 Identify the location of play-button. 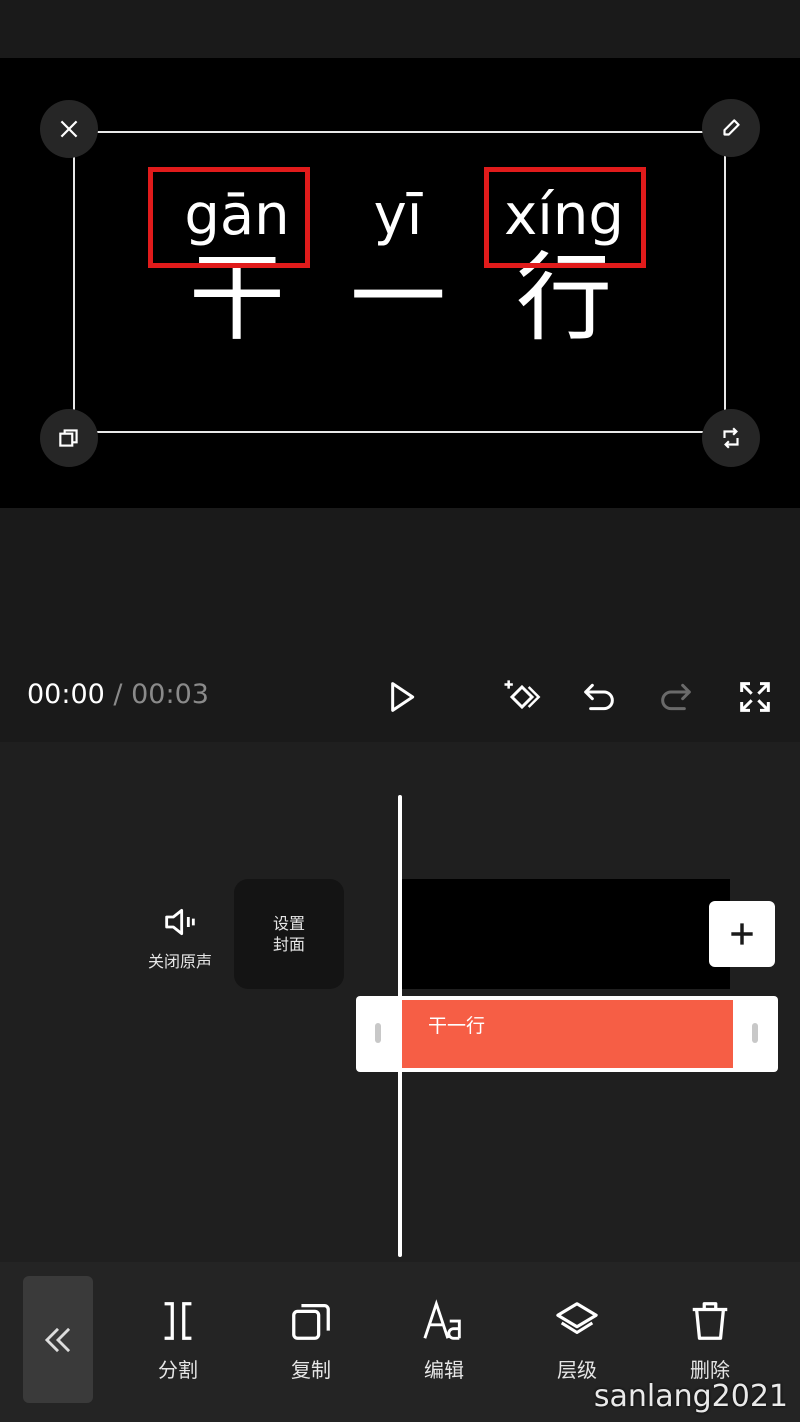
(401, 697).